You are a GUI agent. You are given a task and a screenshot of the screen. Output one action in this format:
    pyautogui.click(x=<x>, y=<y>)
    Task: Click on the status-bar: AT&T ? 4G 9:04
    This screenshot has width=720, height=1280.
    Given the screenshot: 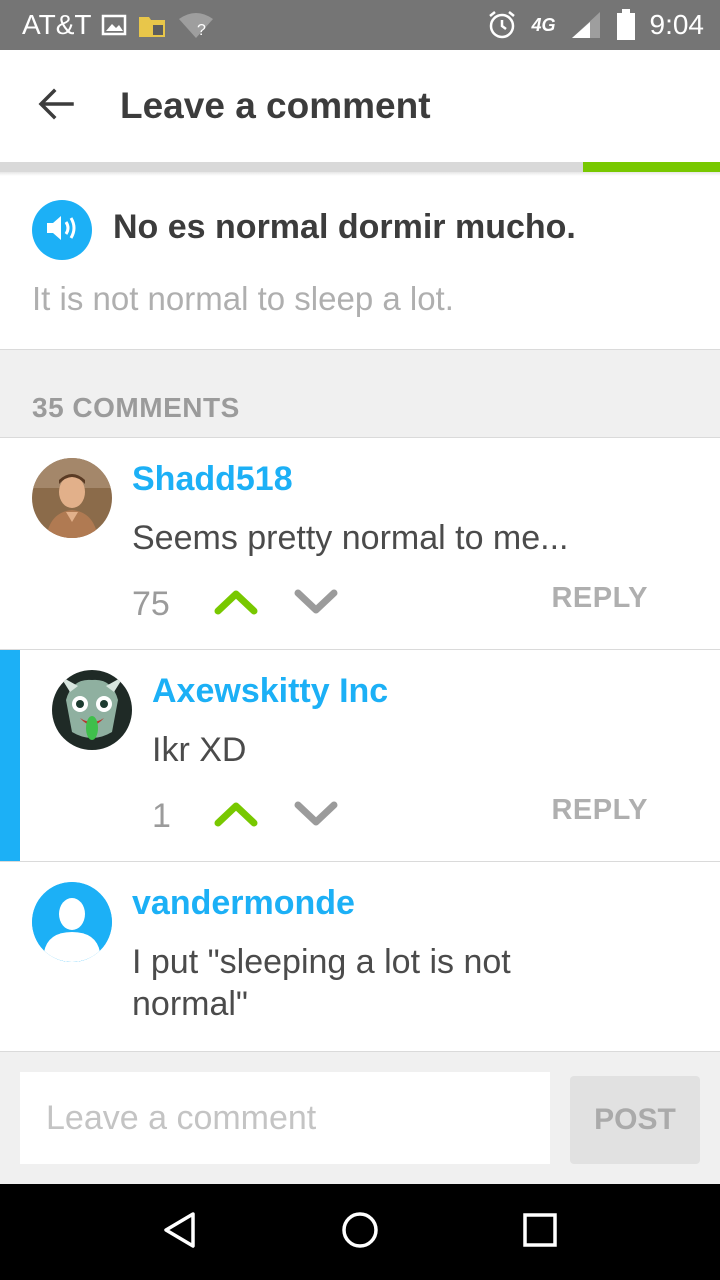 What is the action you would take?
    pyautogui.click(x=360, y=25)
    